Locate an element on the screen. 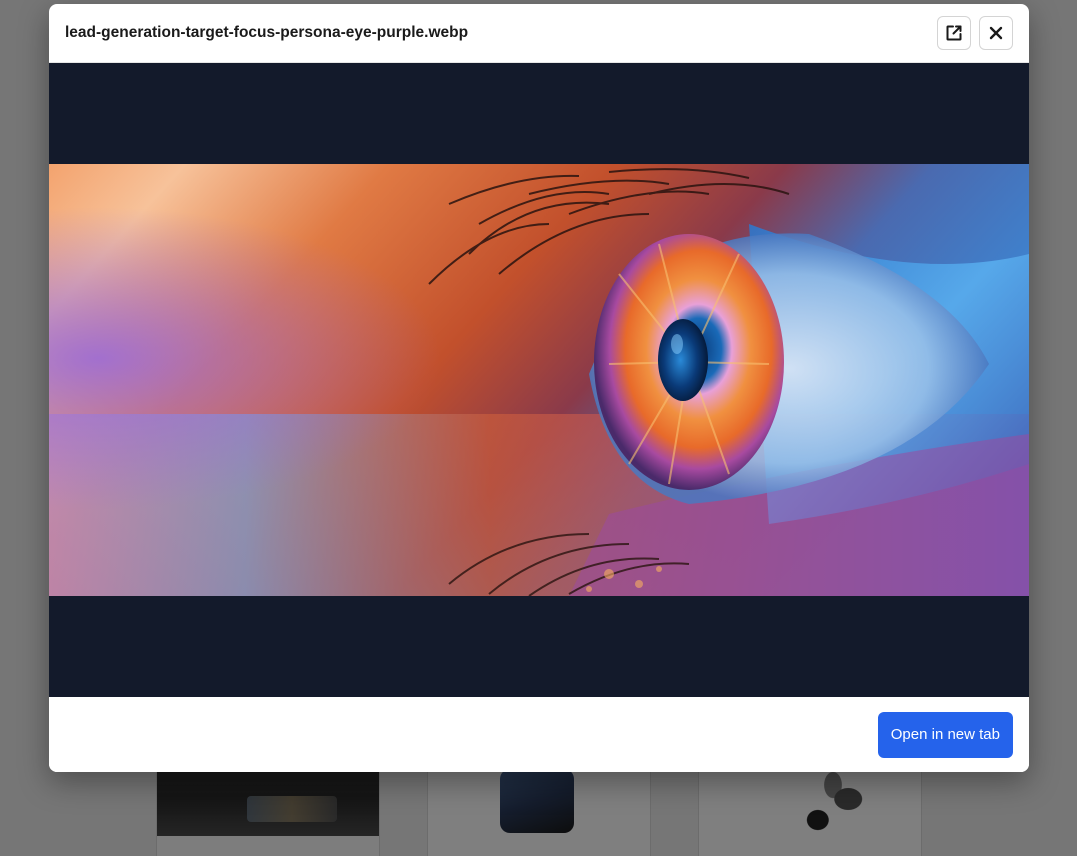 Image resolution: width=1077 pixels, height=856 pixels. close-button is located at coordinates (996, 33).